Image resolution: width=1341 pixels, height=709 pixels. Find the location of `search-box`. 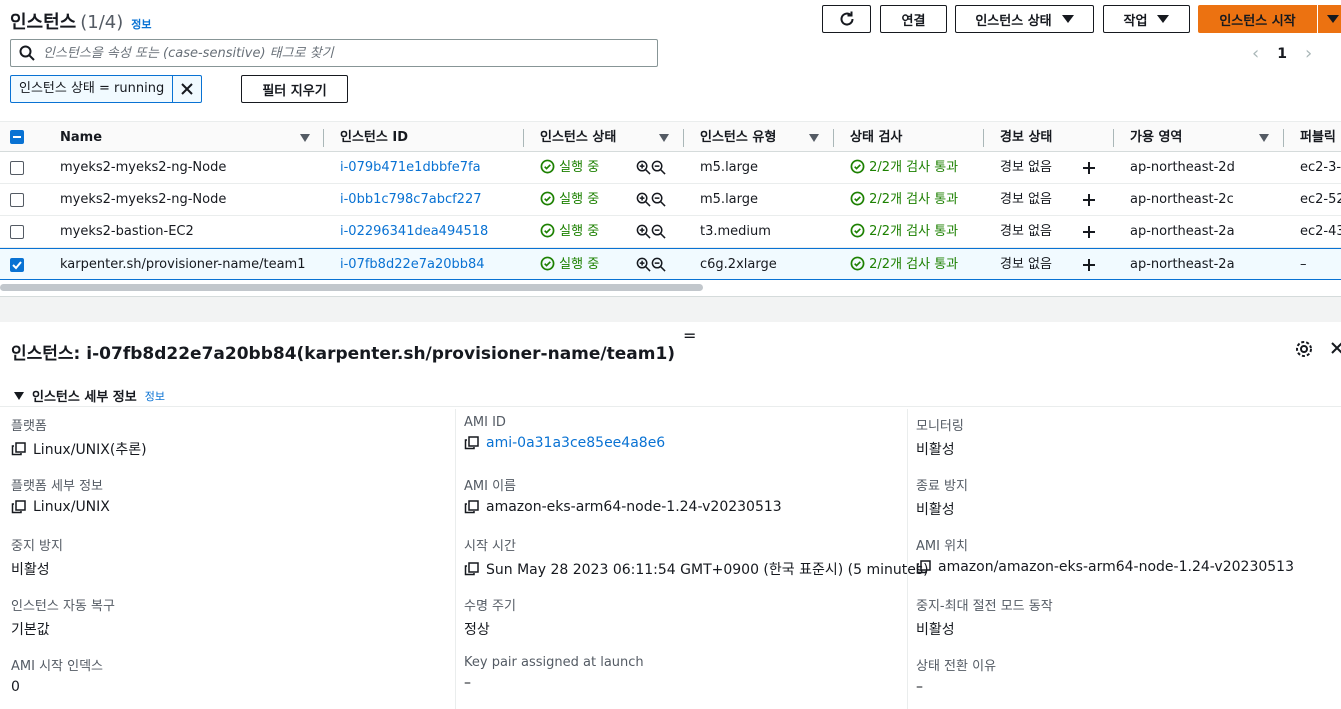

search-box is located at coordinates (334, 53).